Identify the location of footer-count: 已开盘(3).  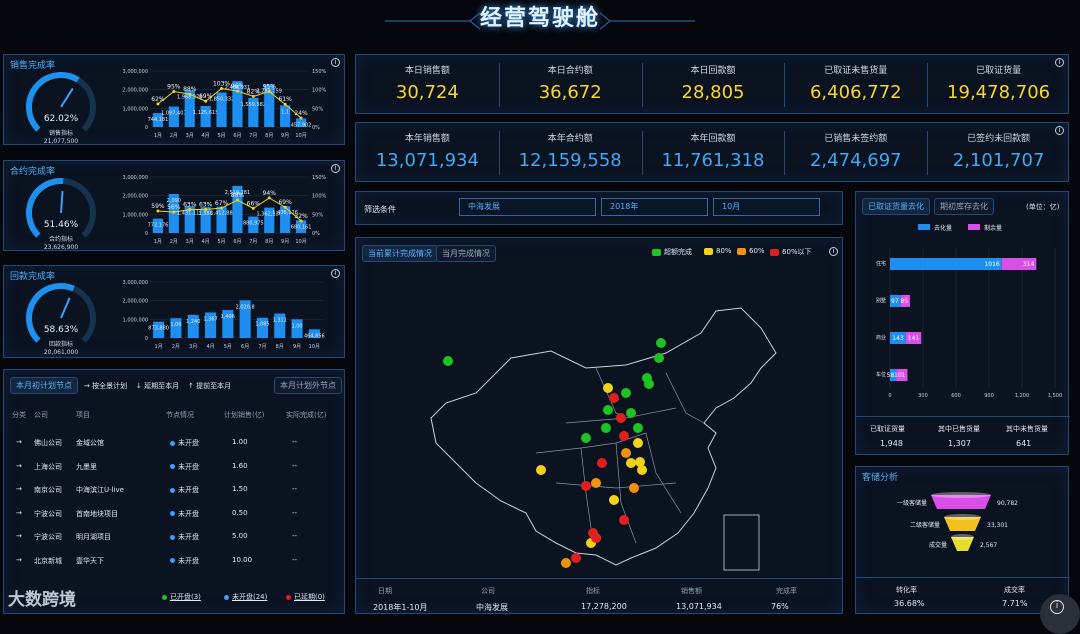
(181, 597).